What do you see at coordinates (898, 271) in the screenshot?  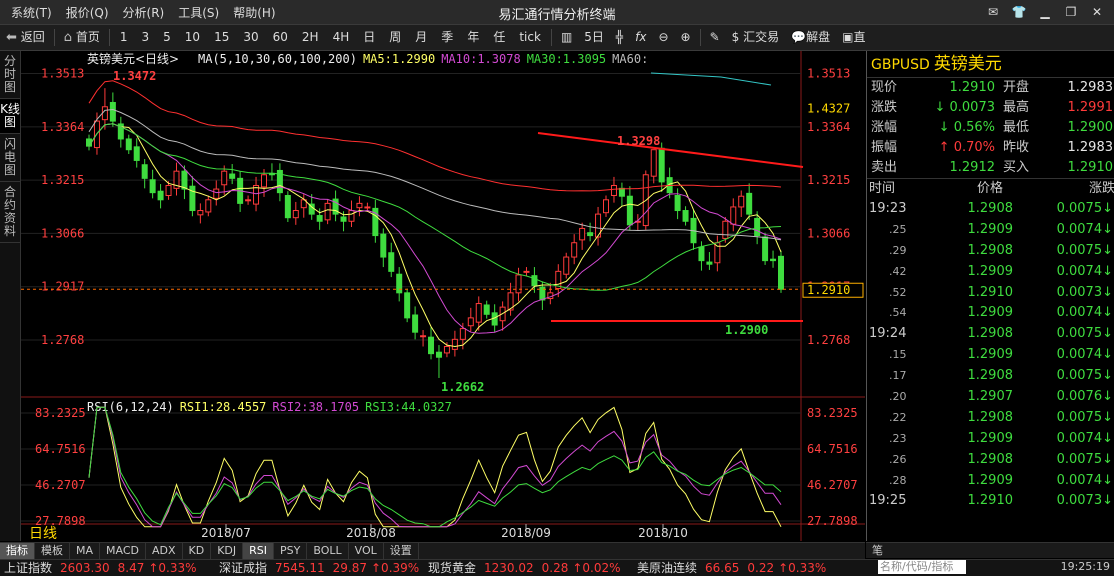 I see `tick-time: .42` at bounding box center [898, 271].